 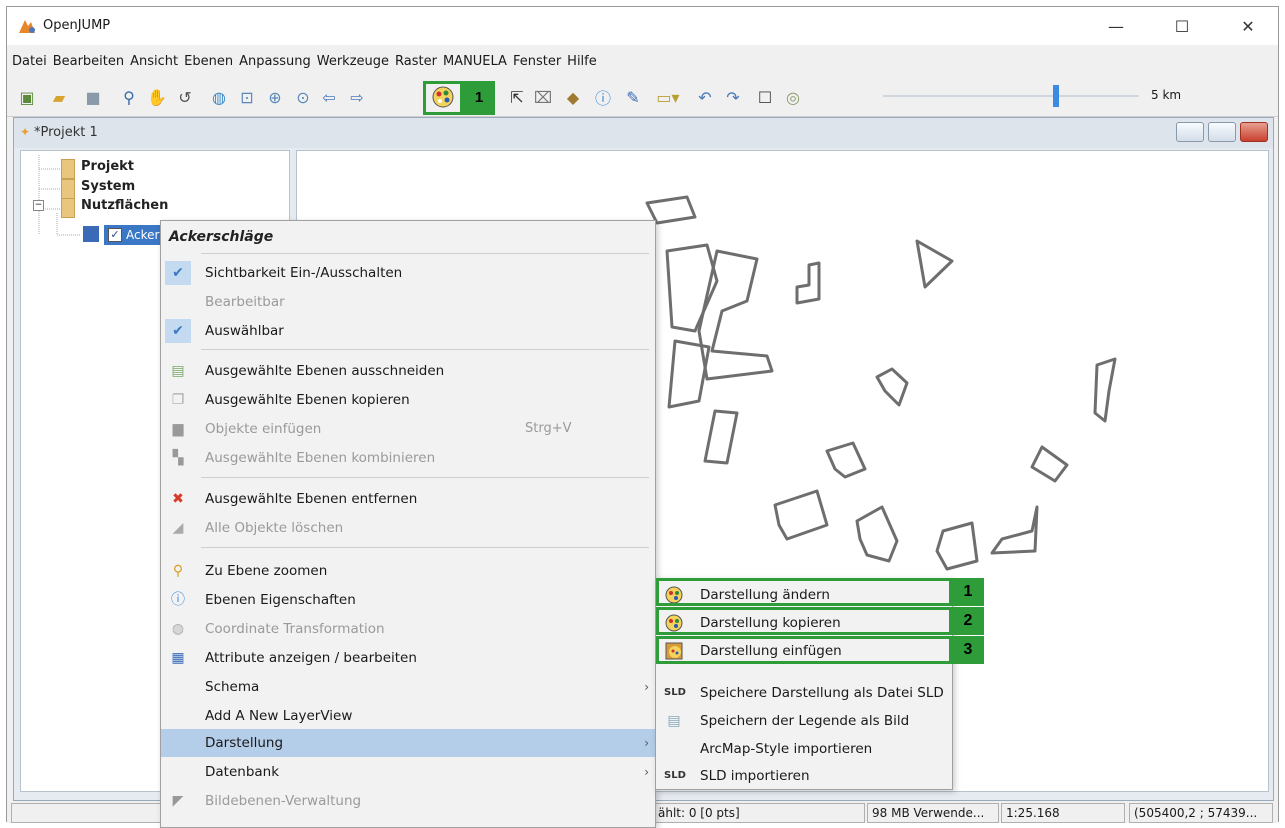 I want to click on close-button: ✕, so click(x=1248, y=27).